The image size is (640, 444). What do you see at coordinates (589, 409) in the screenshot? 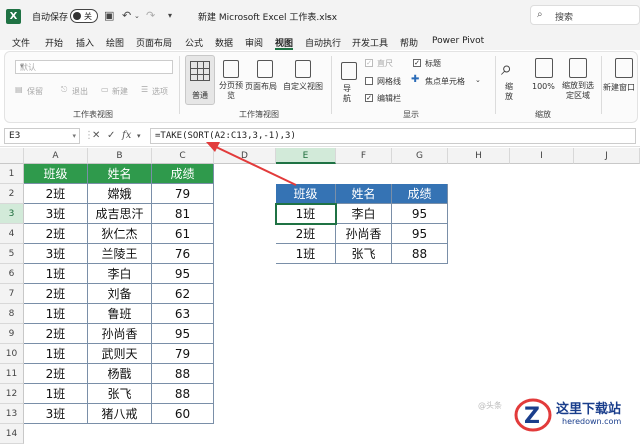
I see `watermark-brand: 这里下载站` at bounding box center [589, 409].